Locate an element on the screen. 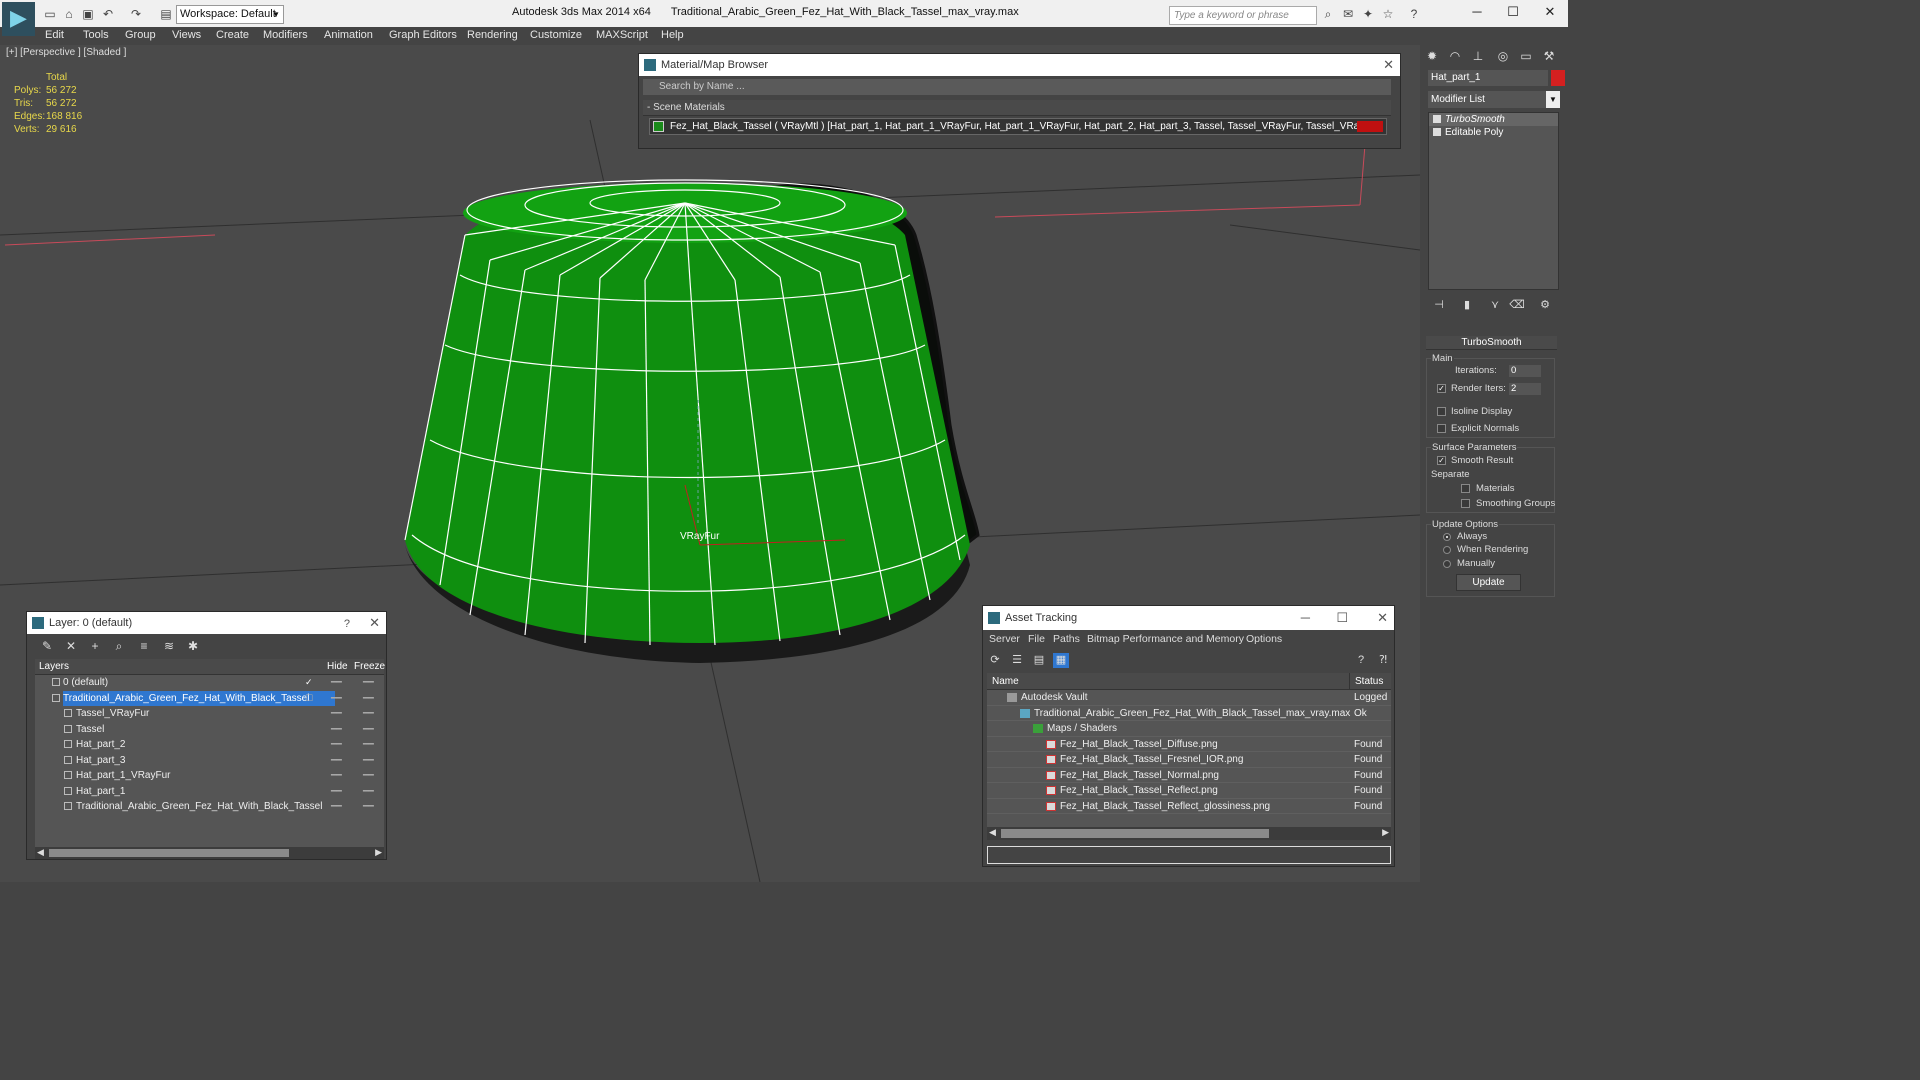  asset-row: Fez_Hat_Black_Tassel_Normal.png Found is located at coordinates (1189, 775).